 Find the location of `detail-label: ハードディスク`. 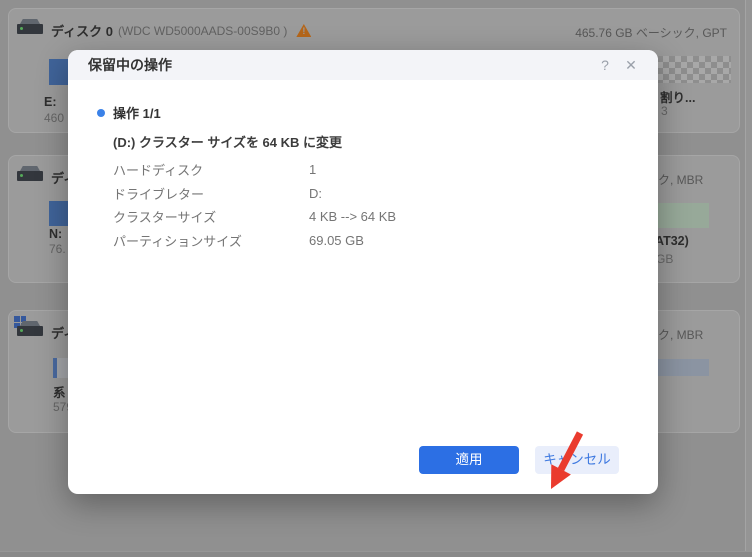

detail-label: ハードディスク is located at coordinates (158, 171).